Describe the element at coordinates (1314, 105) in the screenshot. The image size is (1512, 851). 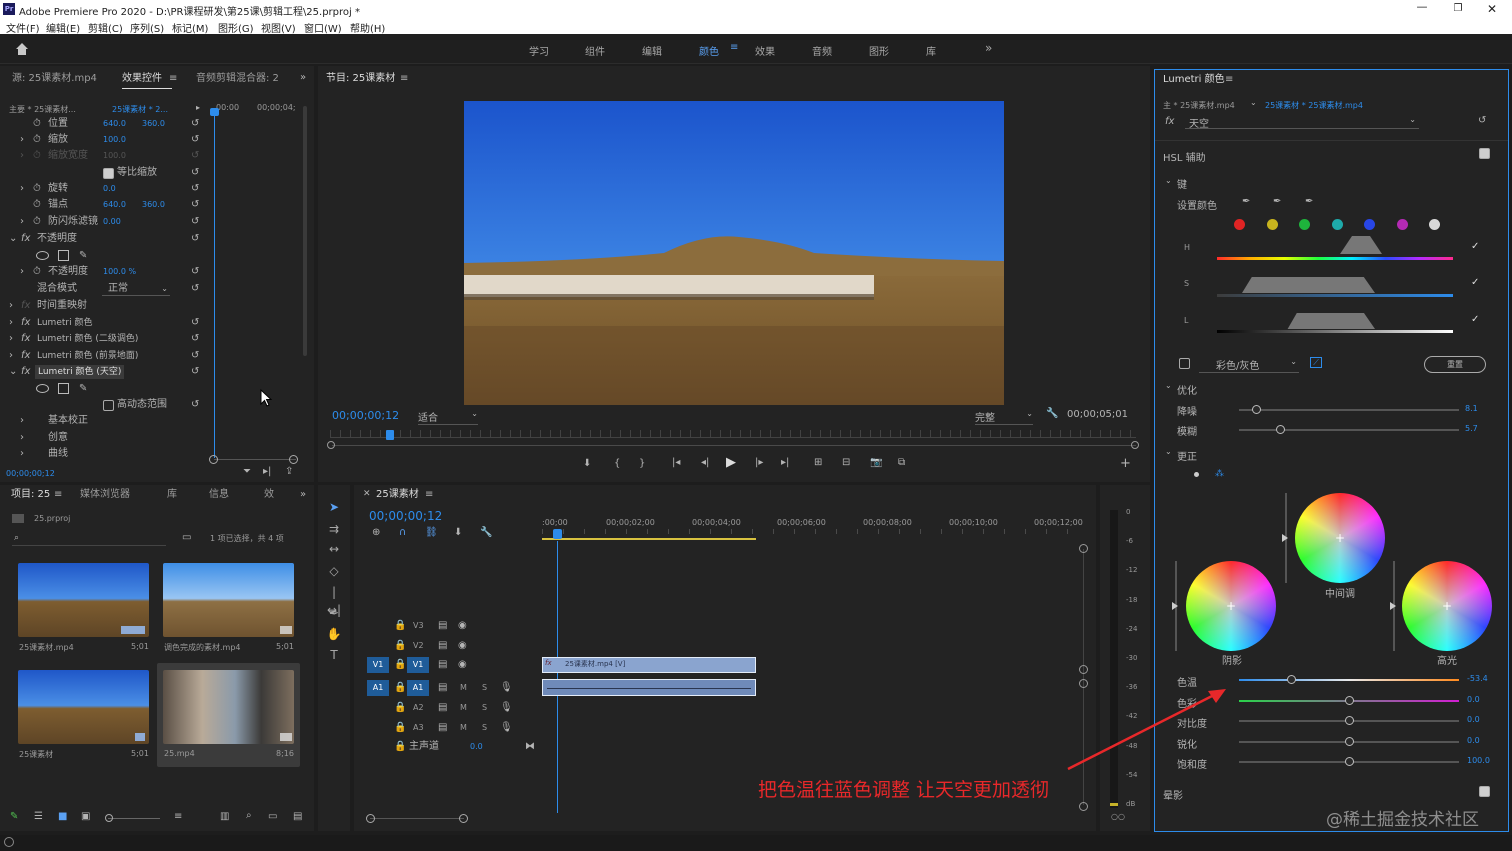
I see `lumetri-target: 25课素材 * 25课素材.mp4` at that location.